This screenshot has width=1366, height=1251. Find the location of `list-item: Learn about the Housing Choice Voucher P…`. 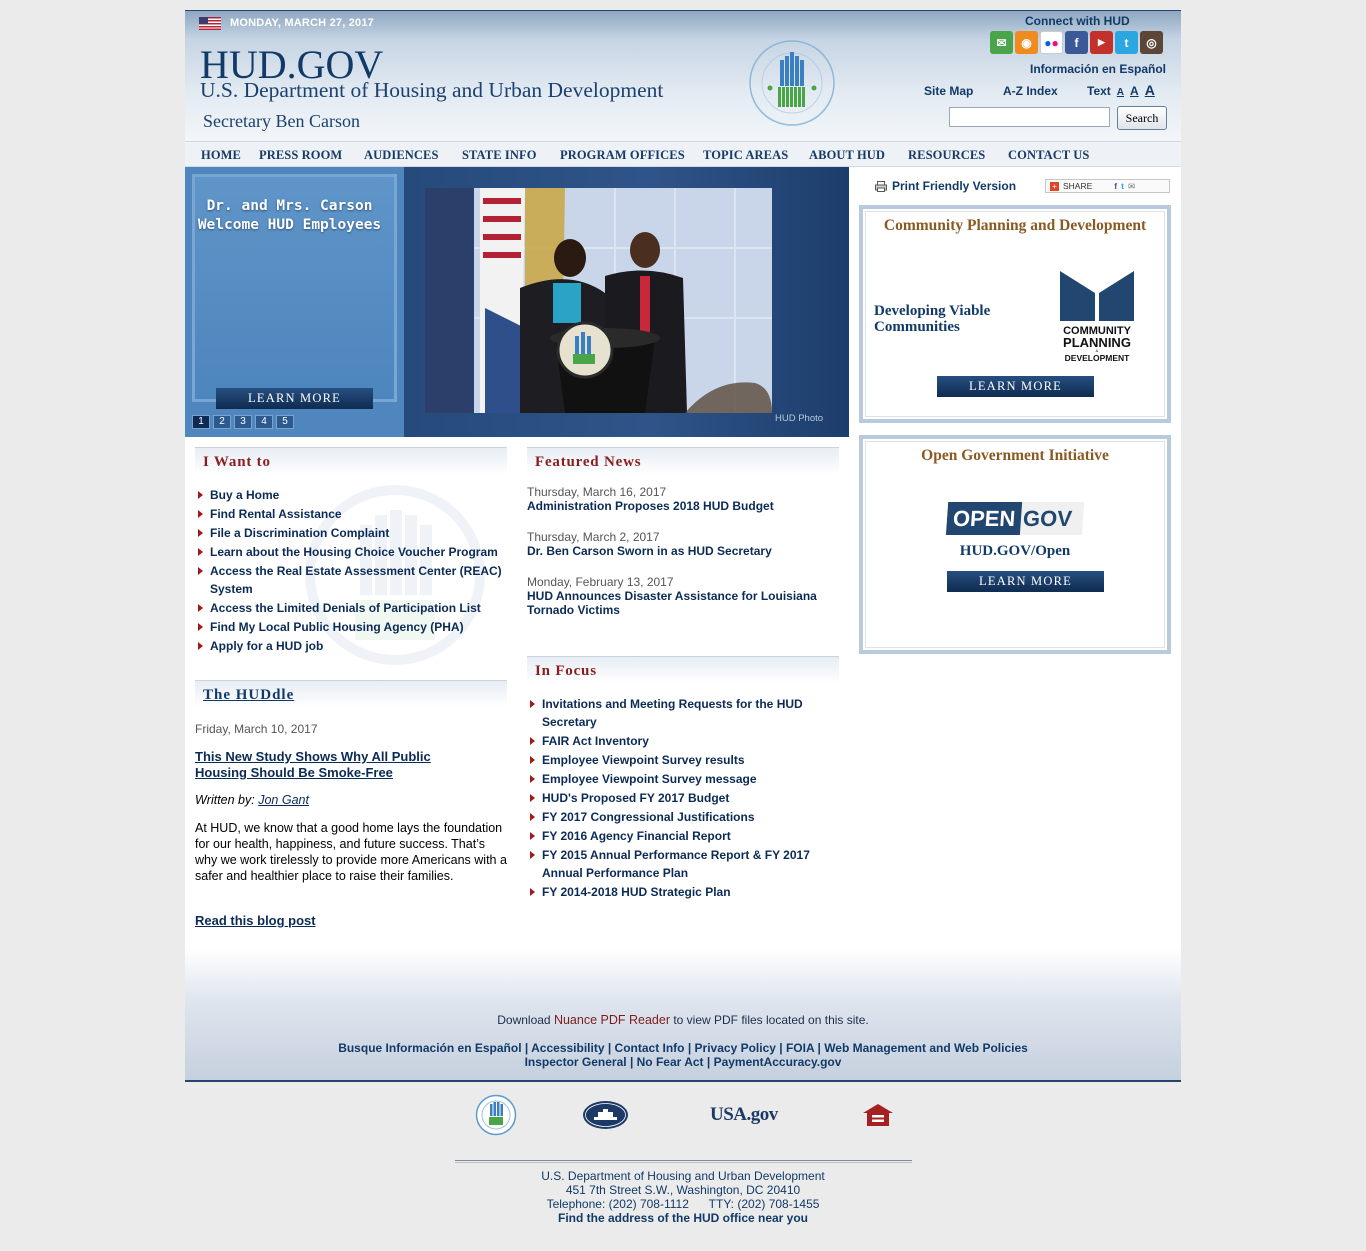

list-item: Learn about the Housing Choice Voucher P… is located at coordinates (350, 552).